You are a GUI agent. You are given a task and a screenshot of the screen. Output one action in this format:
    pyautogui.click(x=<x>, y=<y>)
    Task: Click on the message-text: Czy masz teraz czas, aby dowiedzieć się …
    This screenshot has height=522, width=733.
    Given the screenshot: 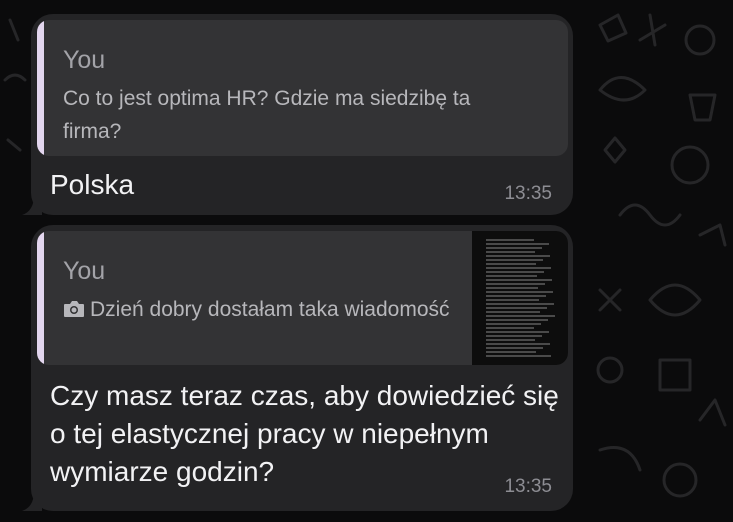 What is the action you would take?
    pyautogui.click(x=304, y=433)
    